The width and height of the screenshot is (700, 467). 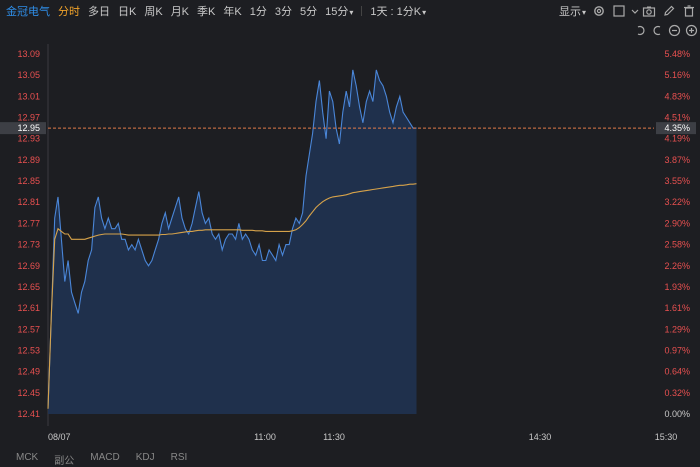 What do you see at coordinates (28, 245) in the screenshot?
I see `y-left-tick-label: 12.73` at bounding box center [28, 245].